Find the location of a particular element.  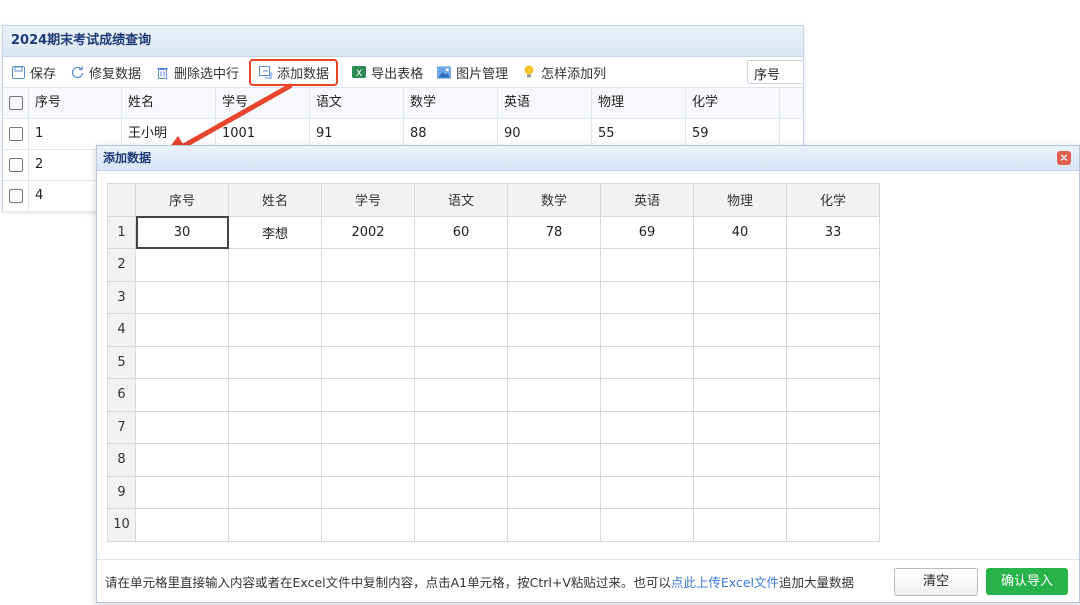

clear-button: 清空 is located at coordinates (936, 582).